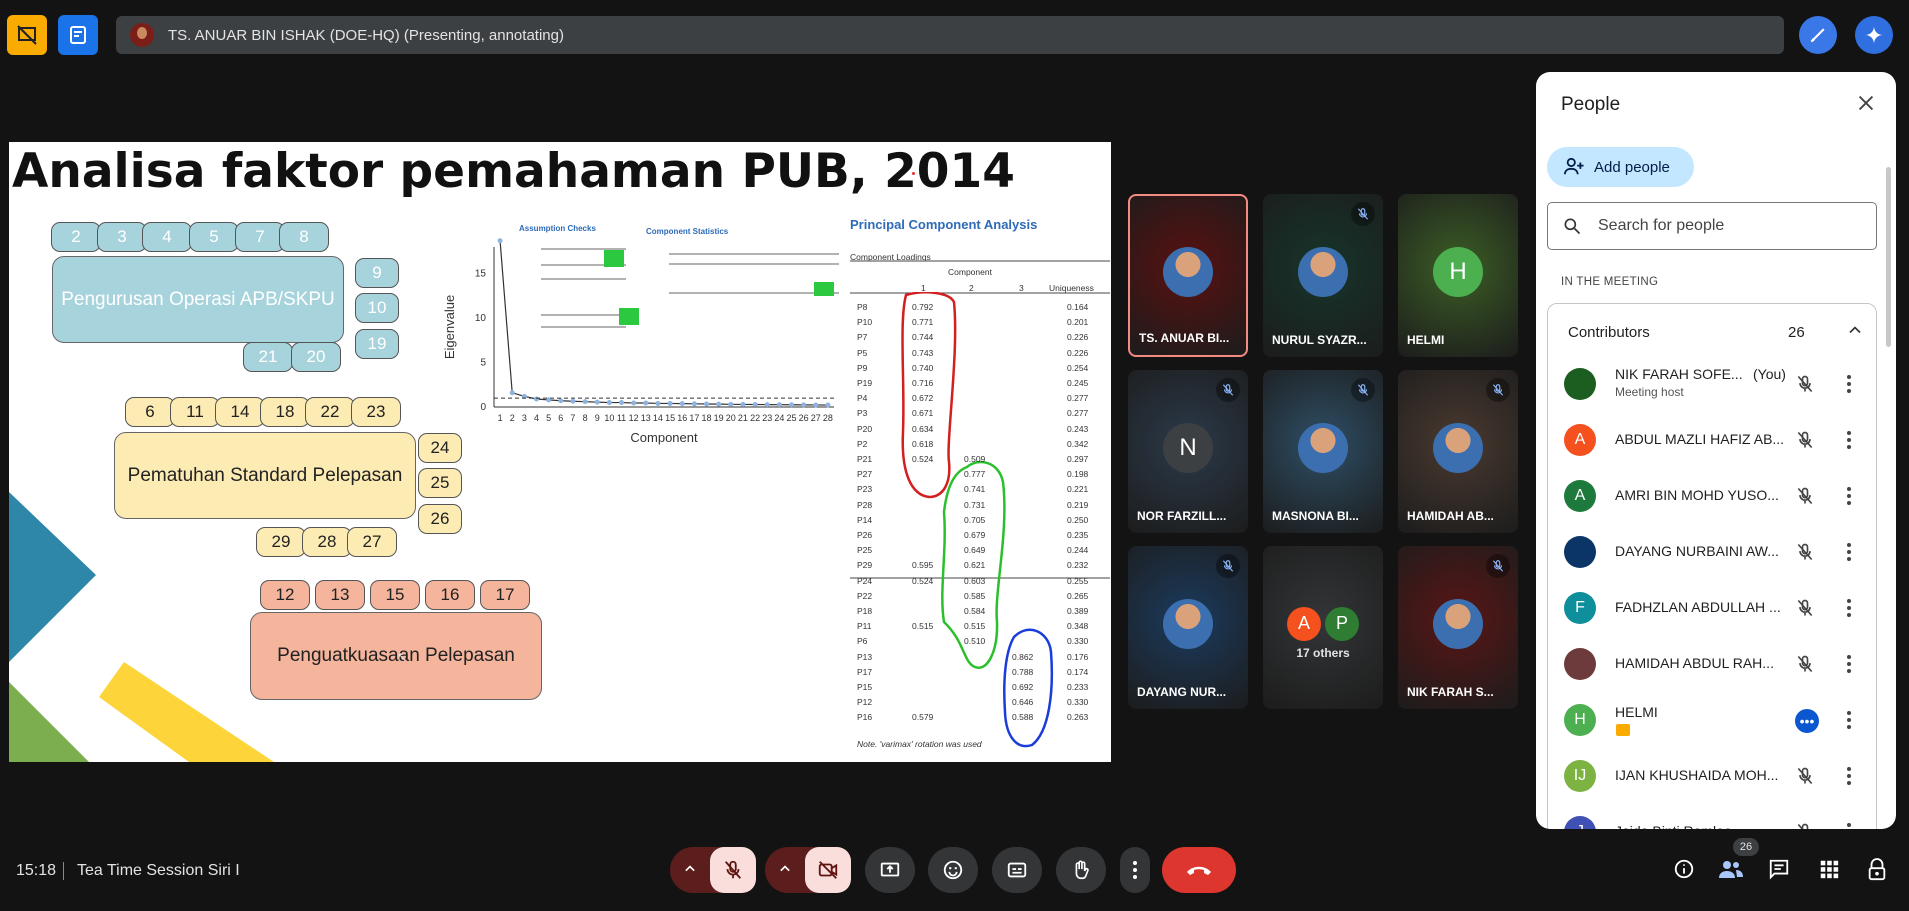  Describe the element at coordinates (828, 870) in the screenshot. I see `camera-toggle-button` at that location.